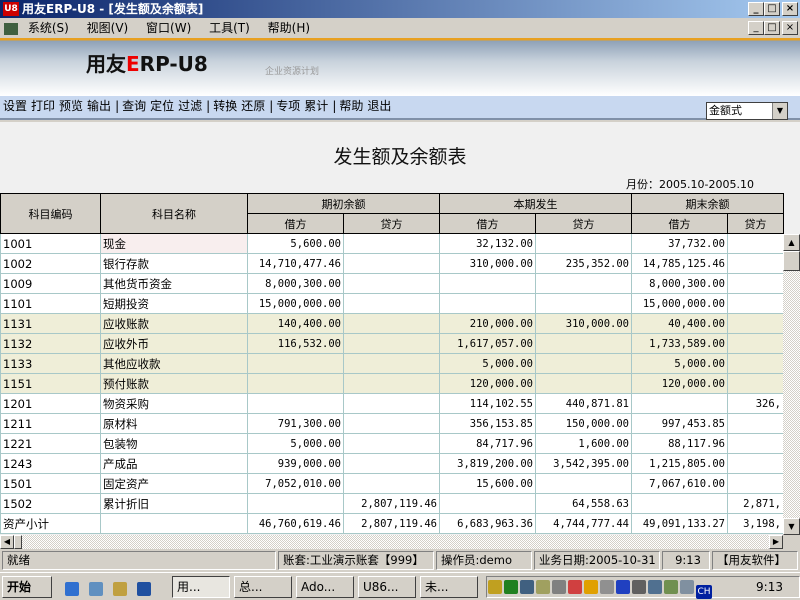 The height and width of the screenshot is (600, 800). I want to click on cell-code: 1001, so click(50, 243).